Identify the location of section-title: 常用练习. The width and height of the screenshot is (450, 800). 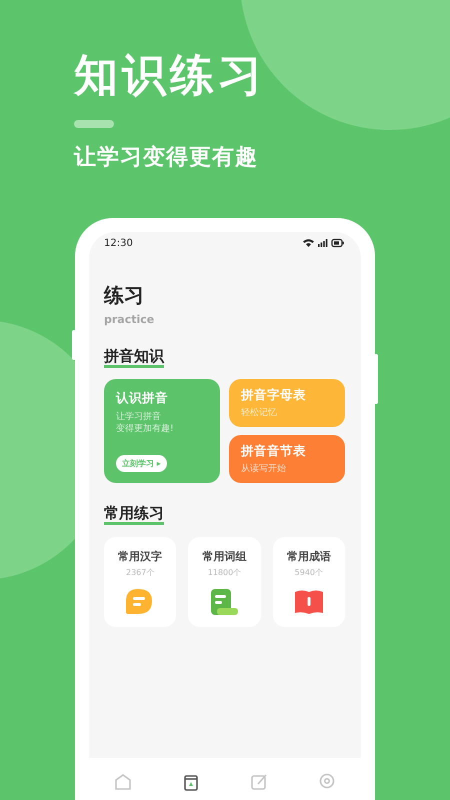
(134, 515).